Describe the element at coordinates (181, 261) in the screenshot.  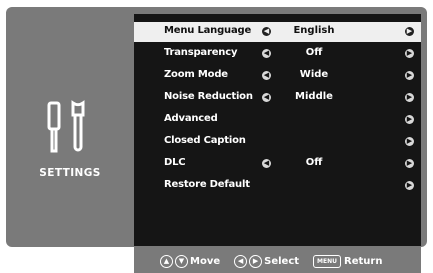
I see `down-arrow-icon: ▼` at that location.